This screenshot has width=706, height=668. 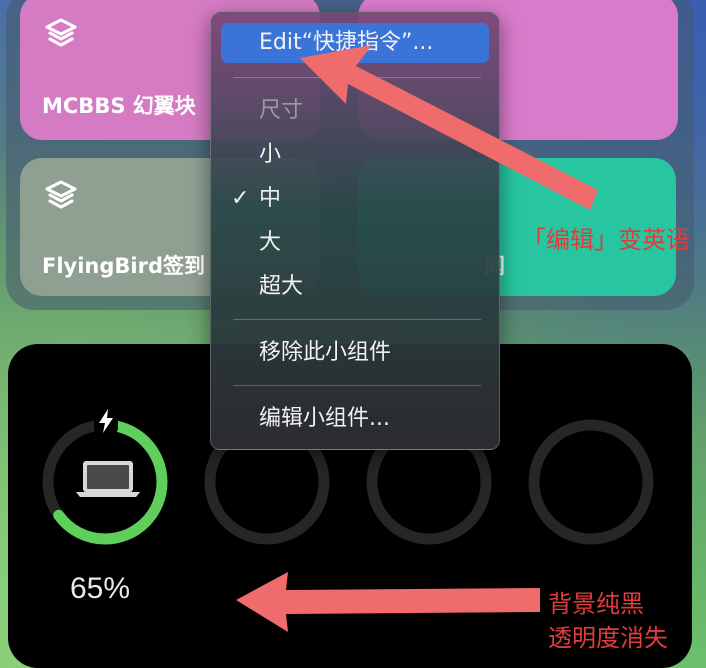 What do you see at coordinates (449, 127) in the screenshot?
I see `arrow-to-edit-item` at bounding box center [449, 127].